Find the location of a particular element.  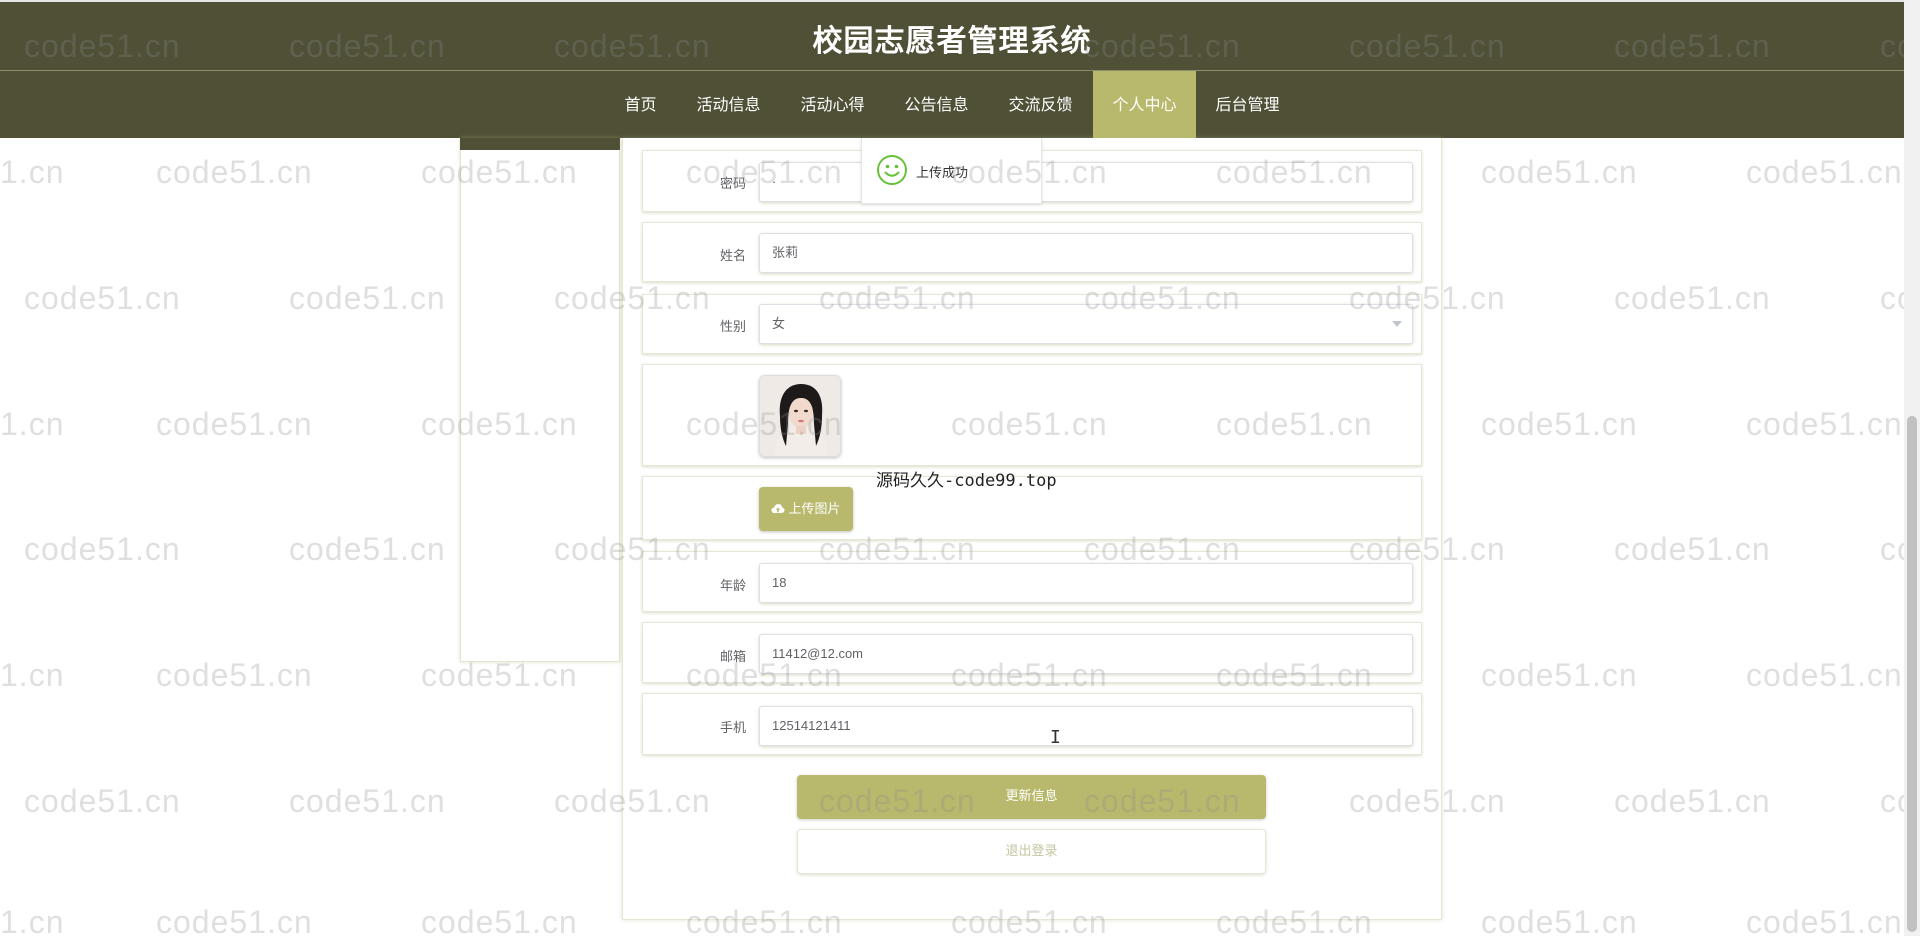

name-row: 姓名 张莉 is located at coordinates (1032, 252).